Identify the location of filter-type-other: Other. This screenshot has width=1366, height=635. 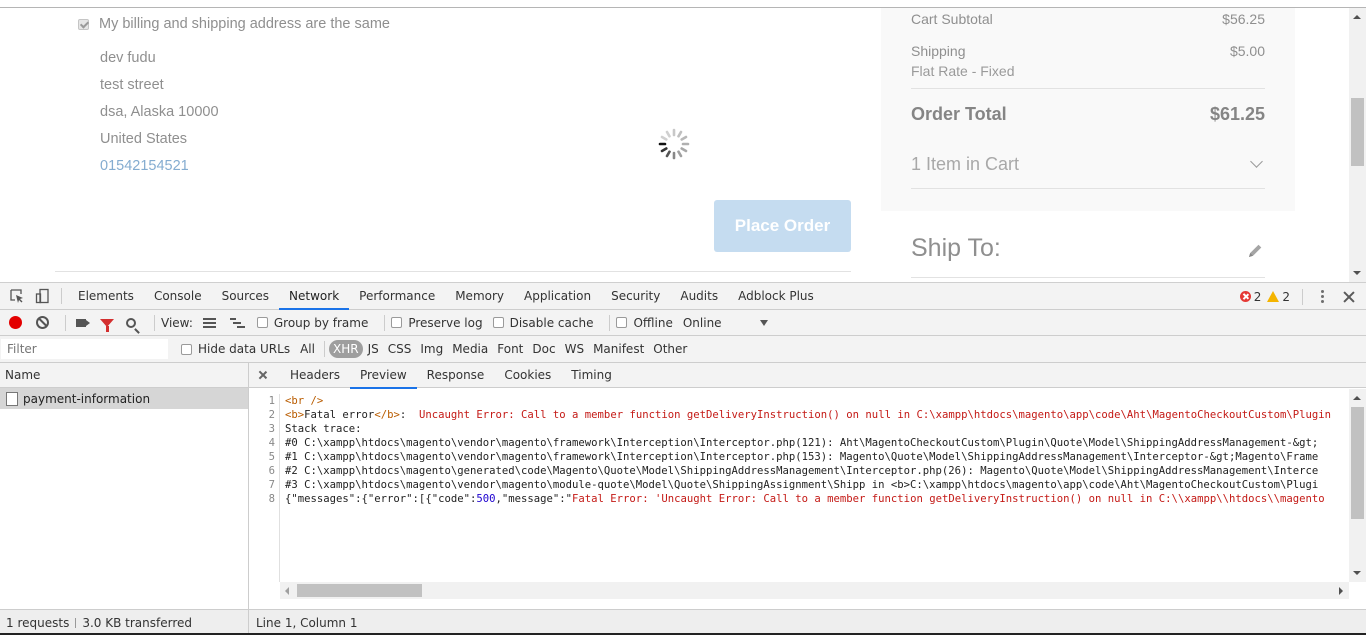
(670, 349).